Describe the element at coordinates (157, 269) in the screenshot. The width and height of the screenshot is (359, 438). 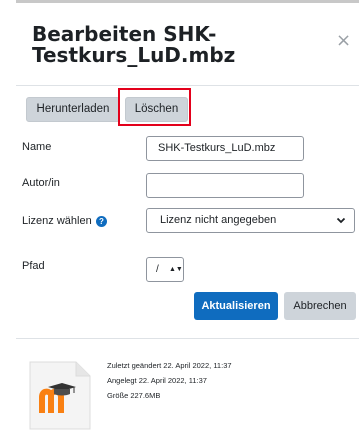
I see `path-selected-value: /` at that location.